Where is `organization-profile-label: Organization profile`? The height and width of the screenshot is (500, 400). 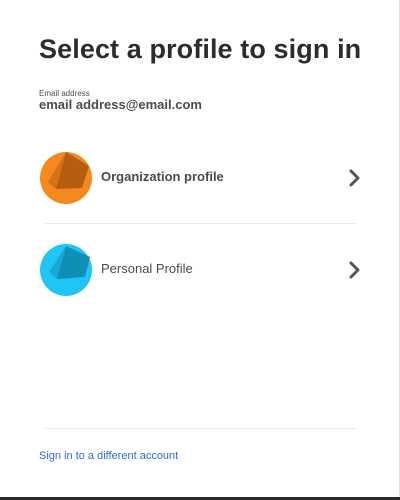
organization-profile-label: Organization profile is located at coordinates (162, 176).